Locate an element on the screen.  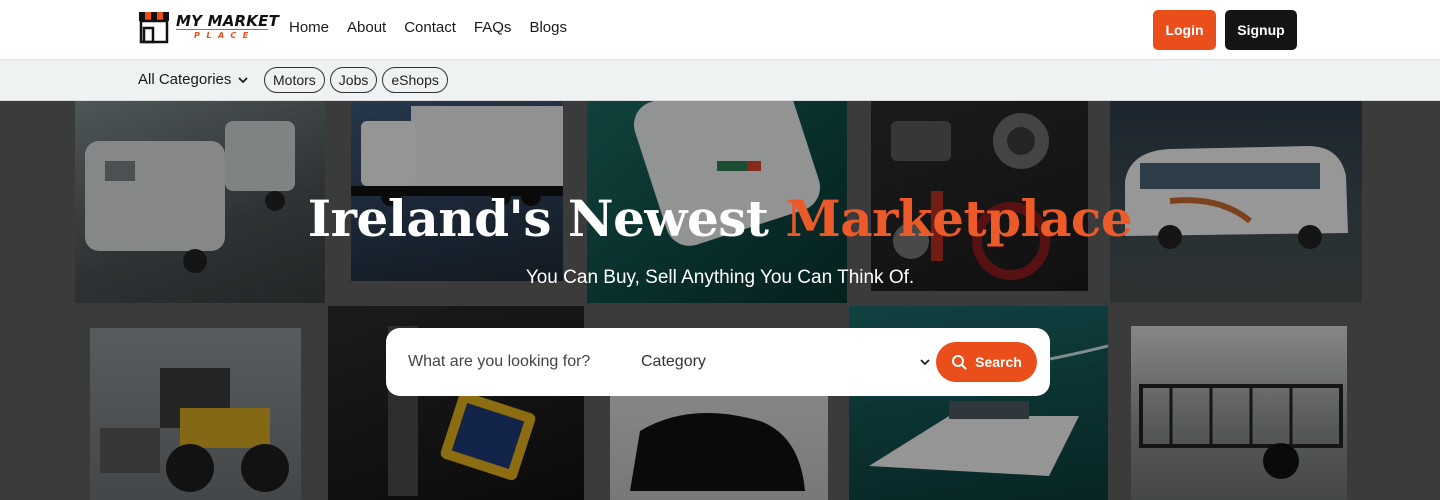
search-bar: Category Search is located at coordinates (718, 362).